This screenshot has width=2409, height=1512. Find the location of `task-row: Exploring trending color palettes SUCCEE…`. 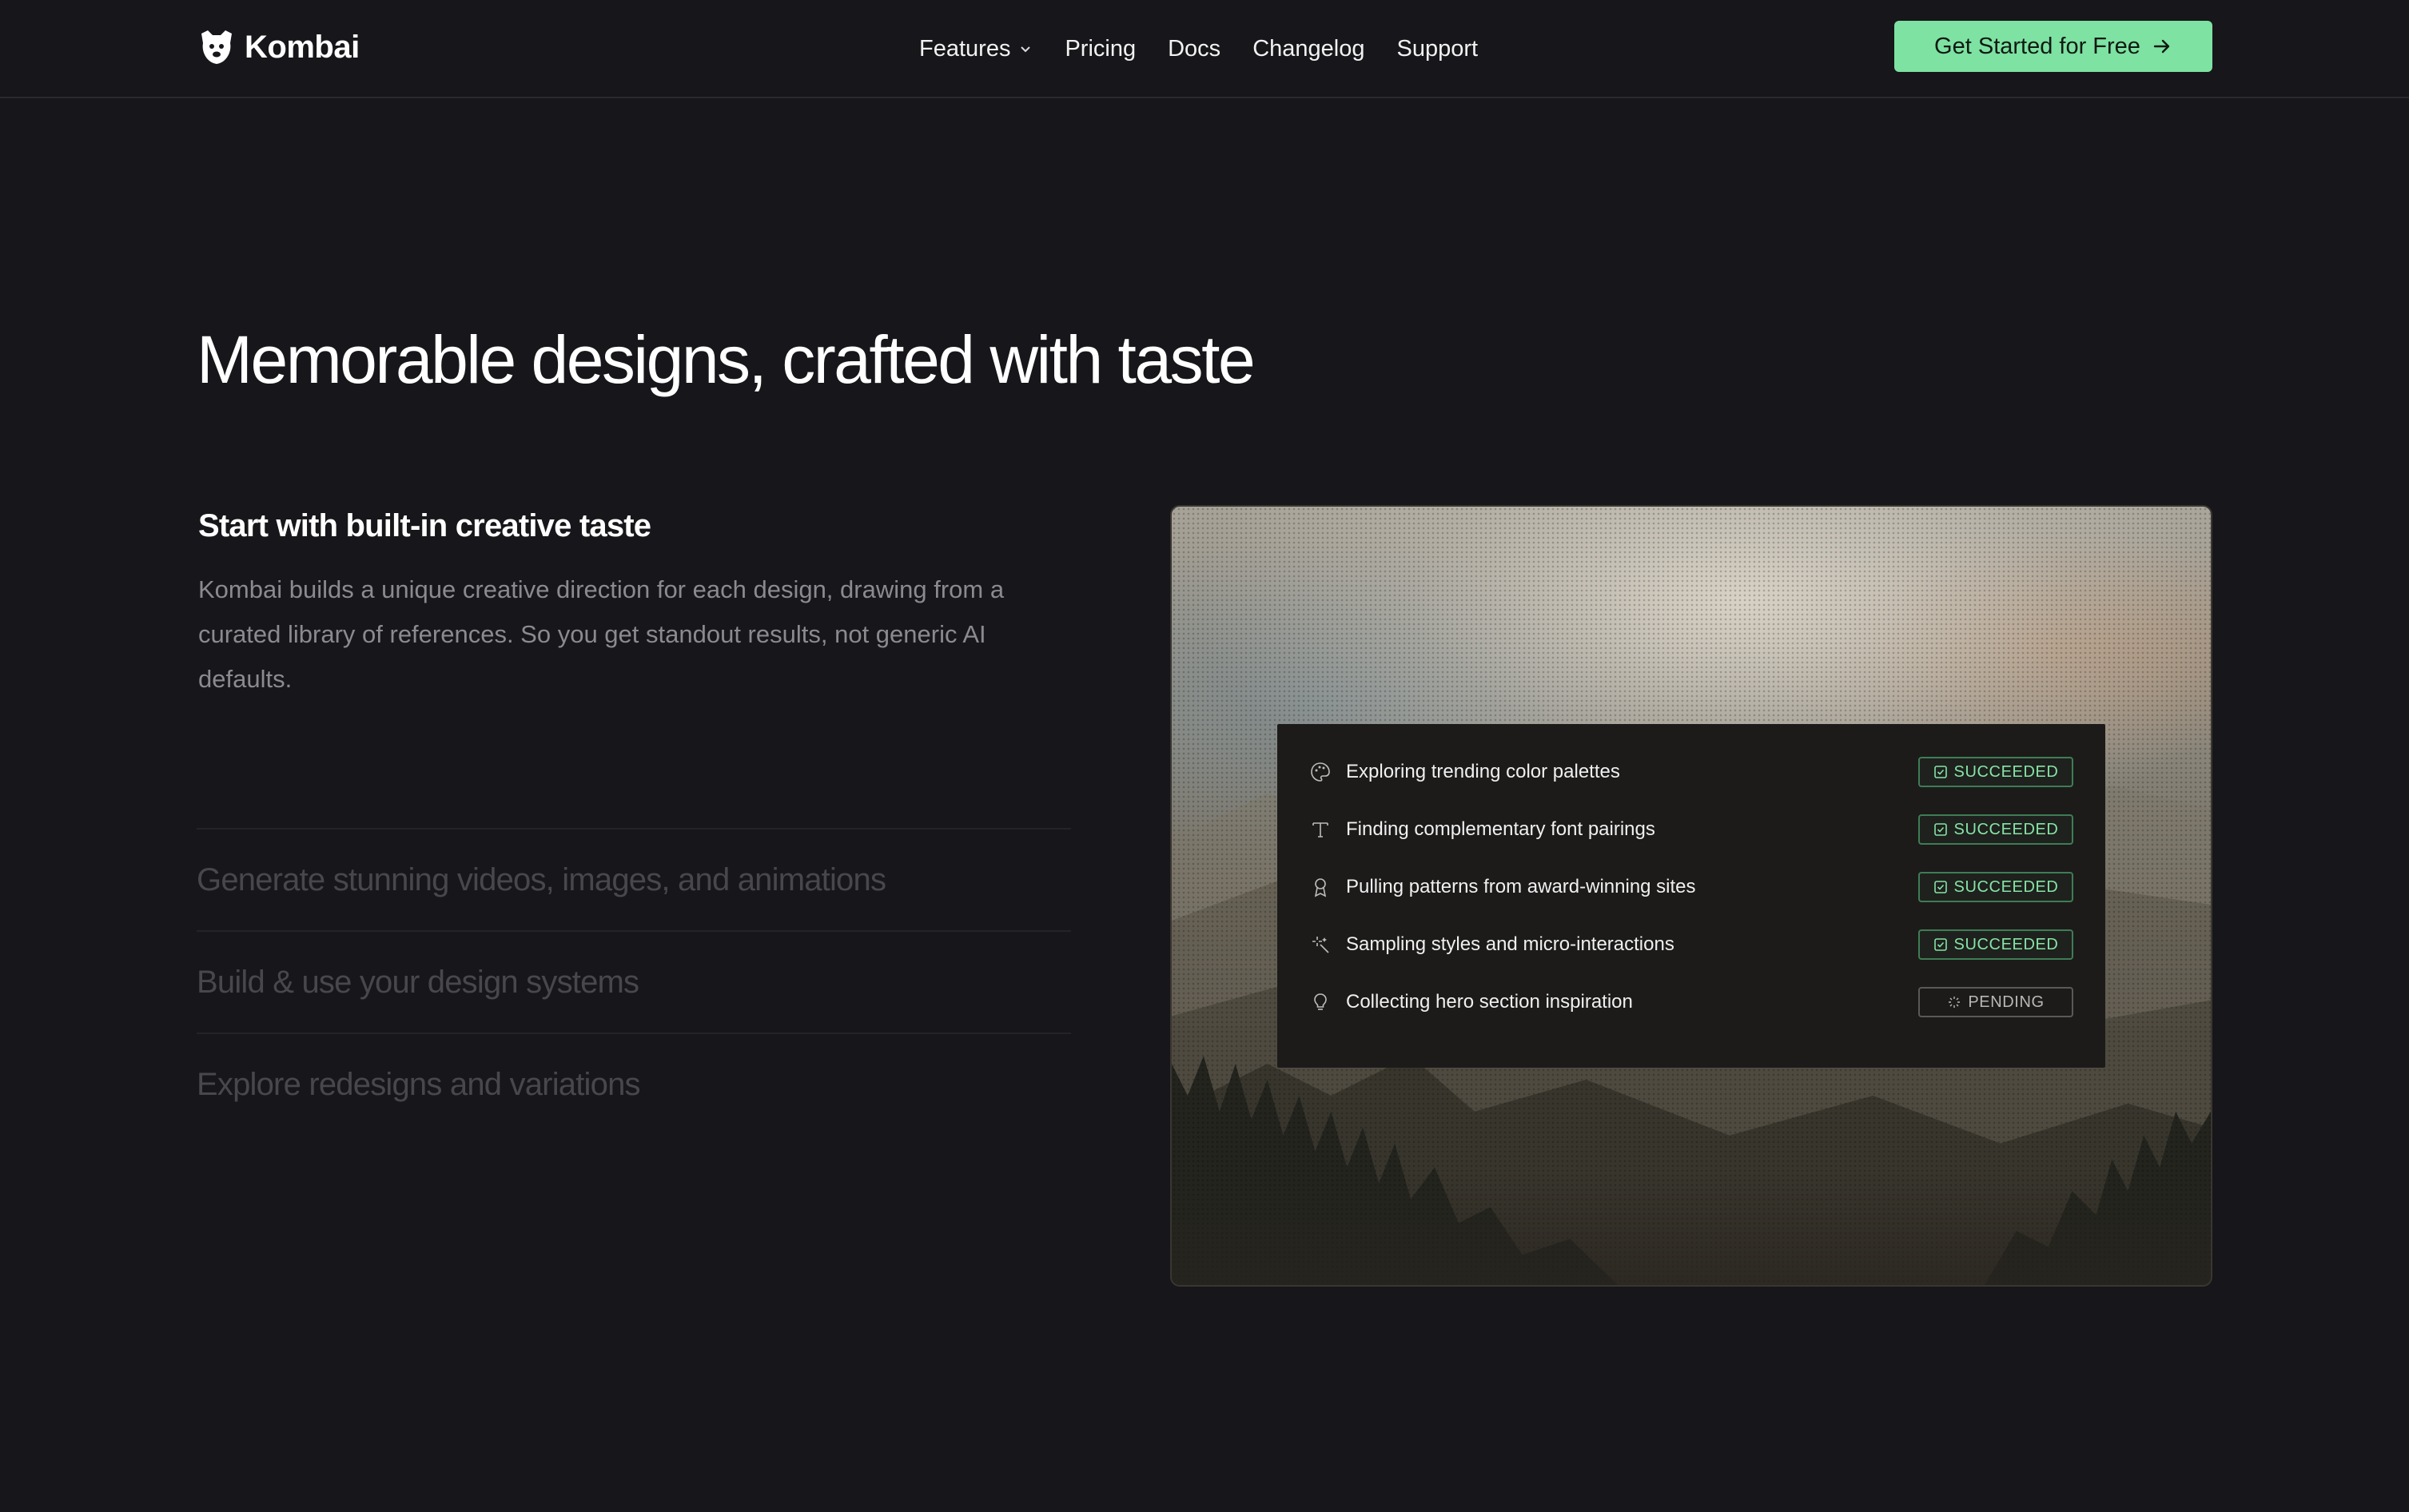

task-row: Exploring trending color palettes SUCCEE… is located at coordinates (1691, 772).